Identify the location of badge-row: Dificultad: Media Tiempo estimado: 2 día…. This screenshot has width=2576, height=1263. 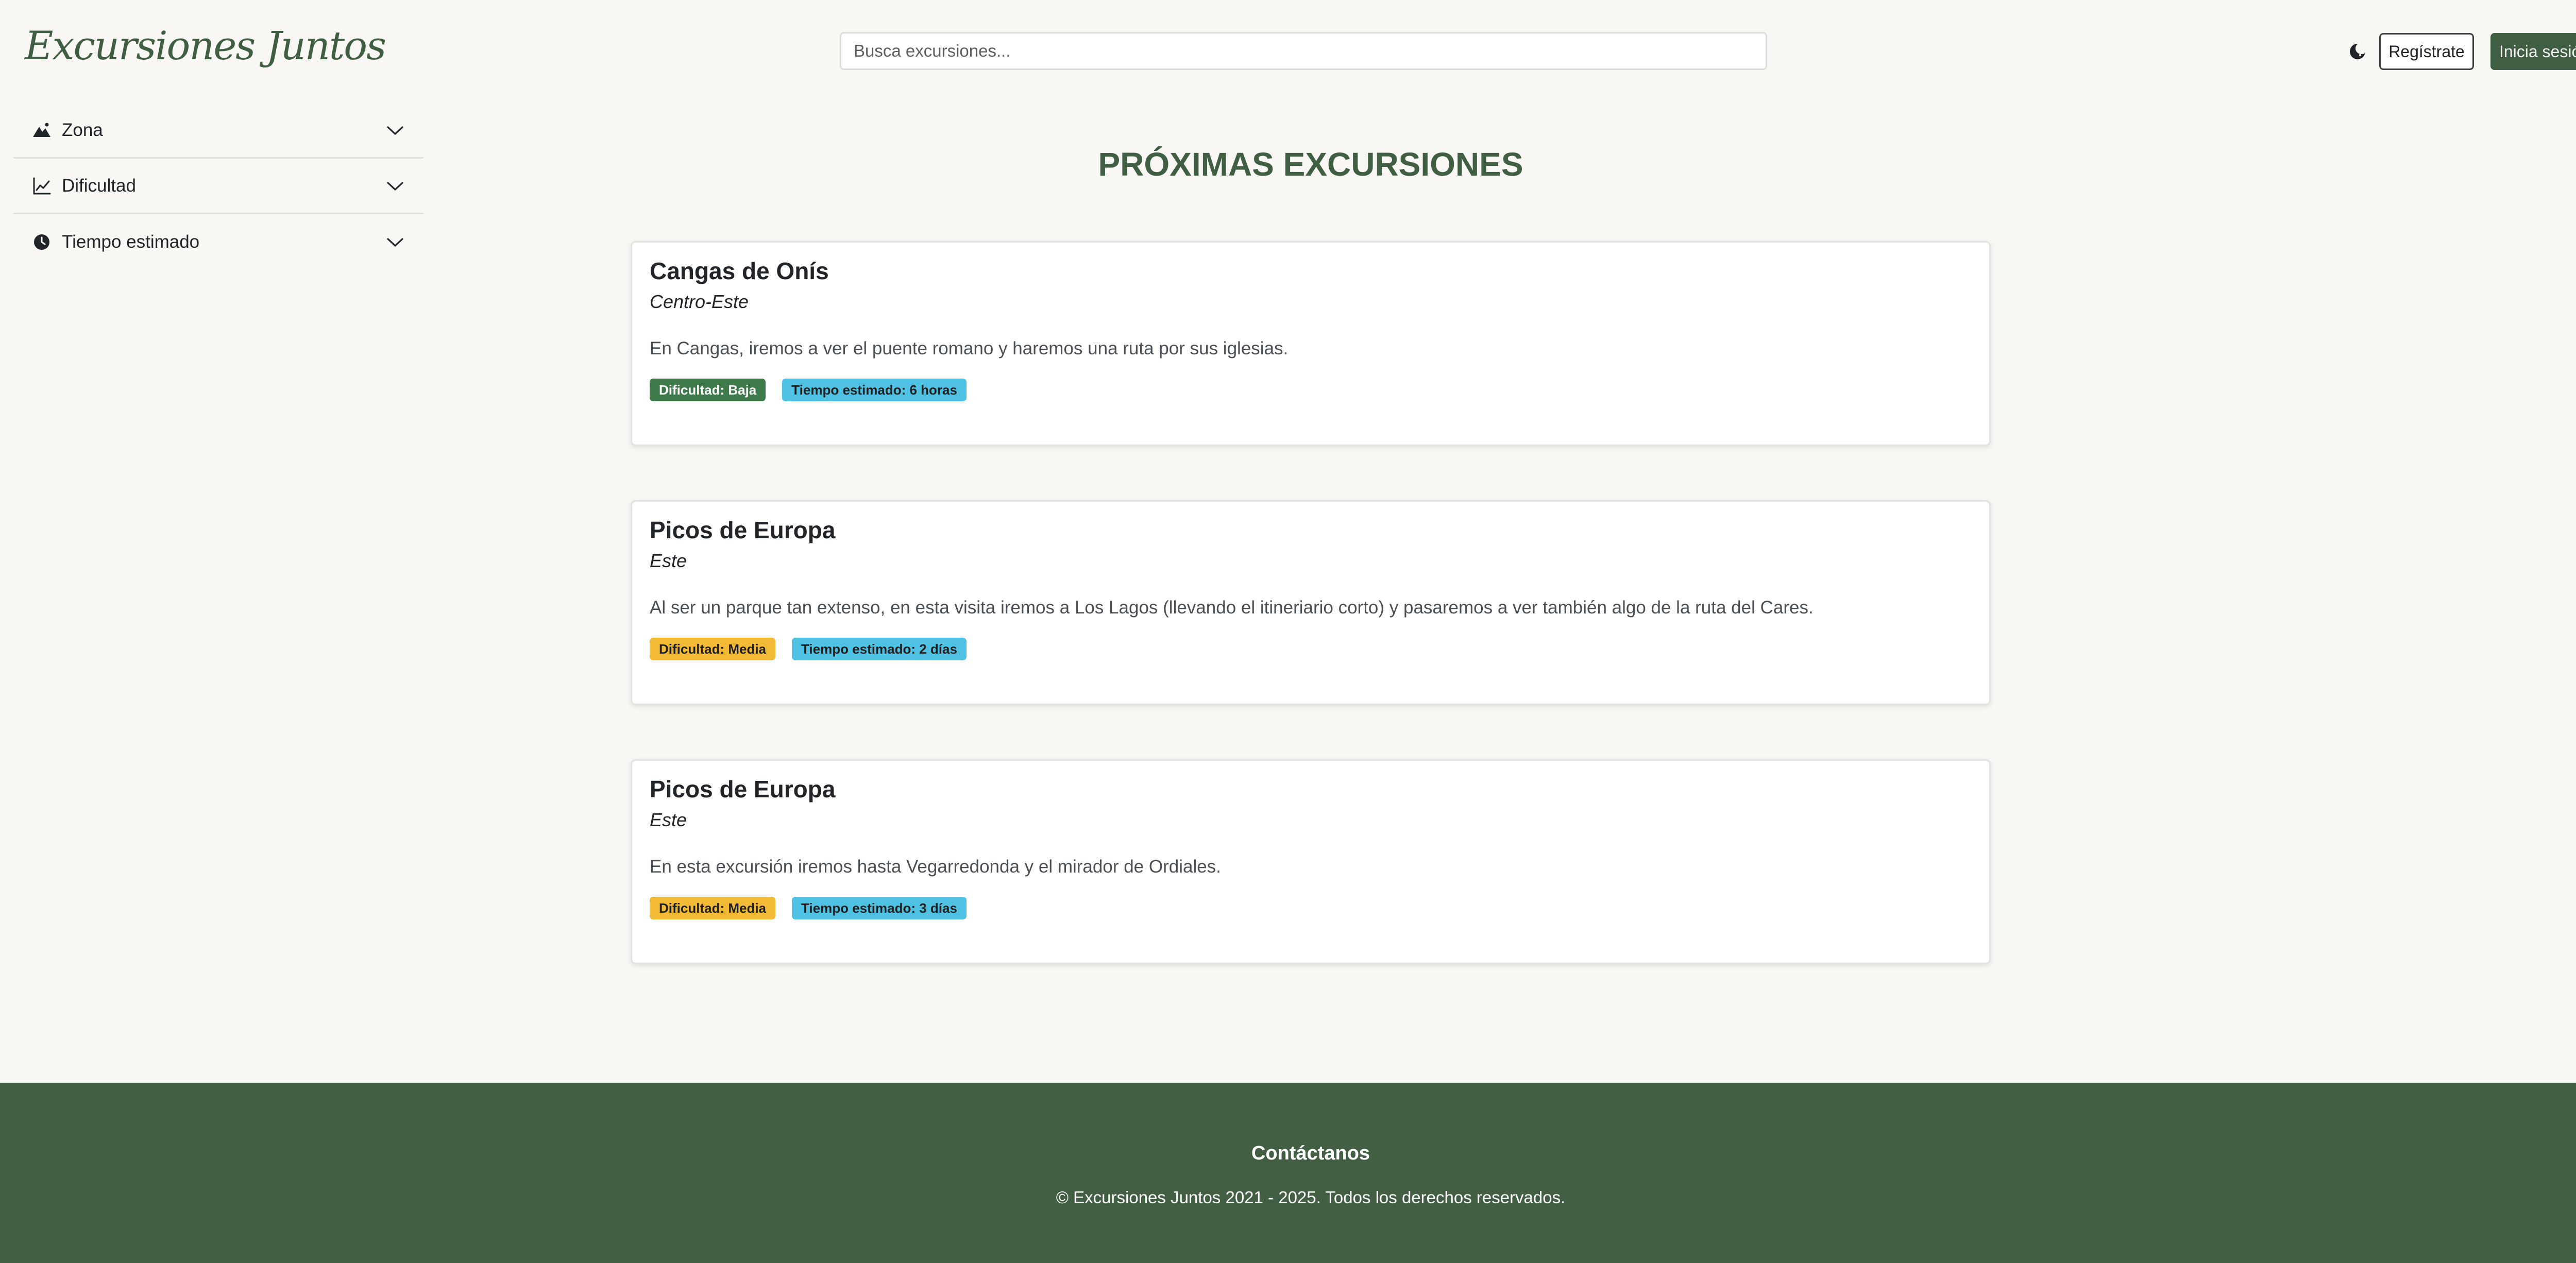
(808, 649).